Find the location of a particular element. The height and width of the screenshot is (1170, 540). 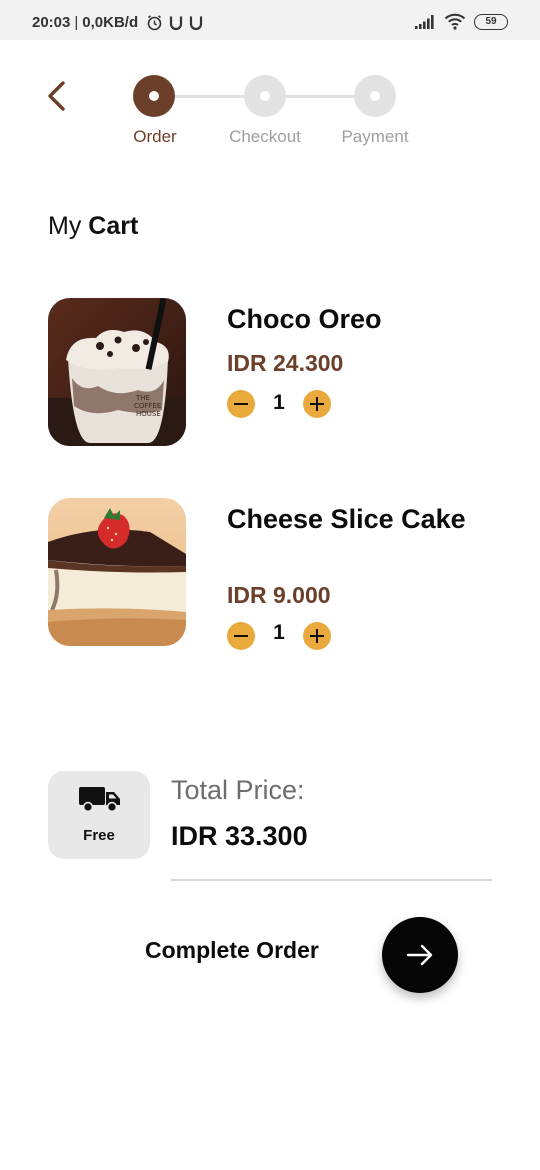

step-checkout-indicator is located at coordinates (265, 96).